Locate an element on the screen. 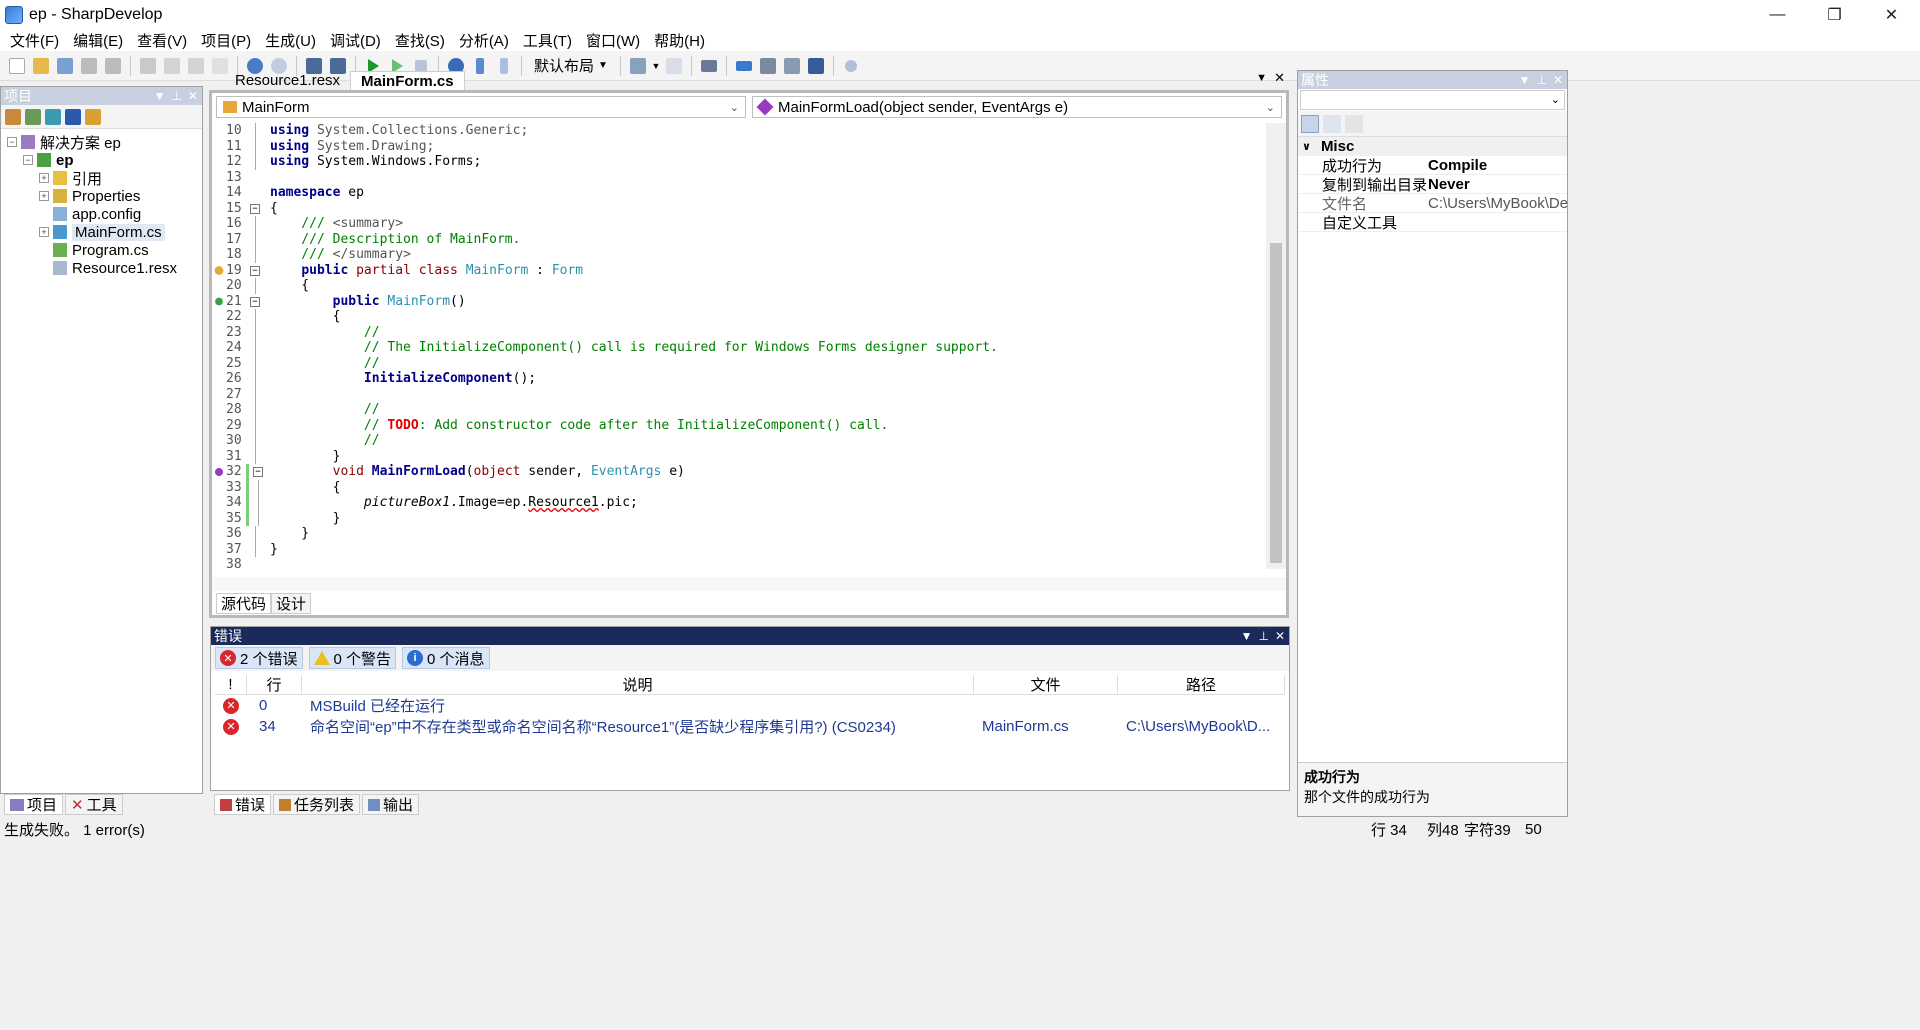 This screenshot has width=1920, height=1030. code-line: 12 using System.Windows.Forms; is located at coordinates (354, 162).